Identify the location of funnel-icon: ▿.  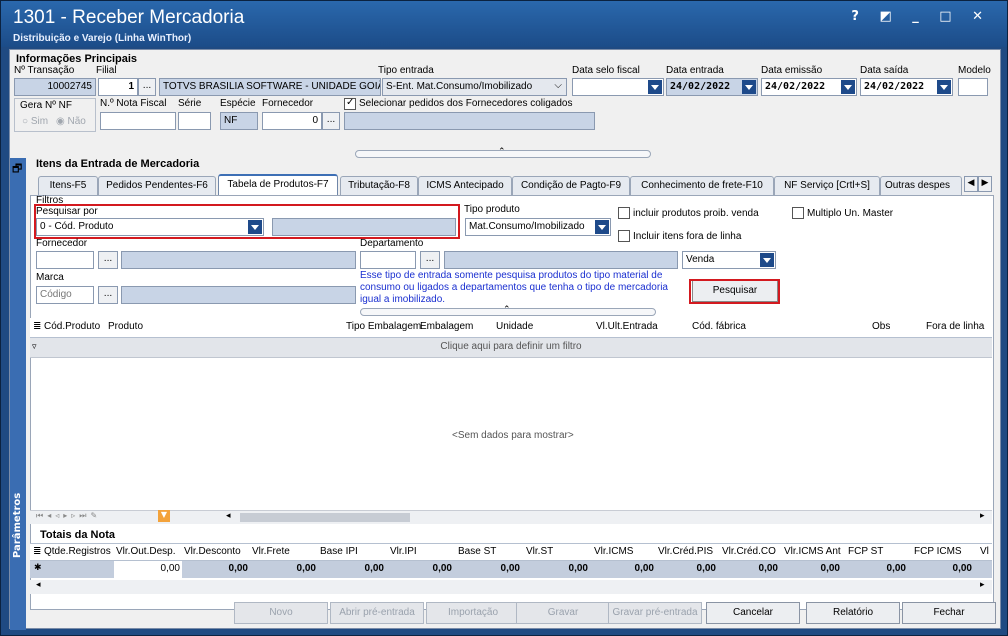
(34, 347).